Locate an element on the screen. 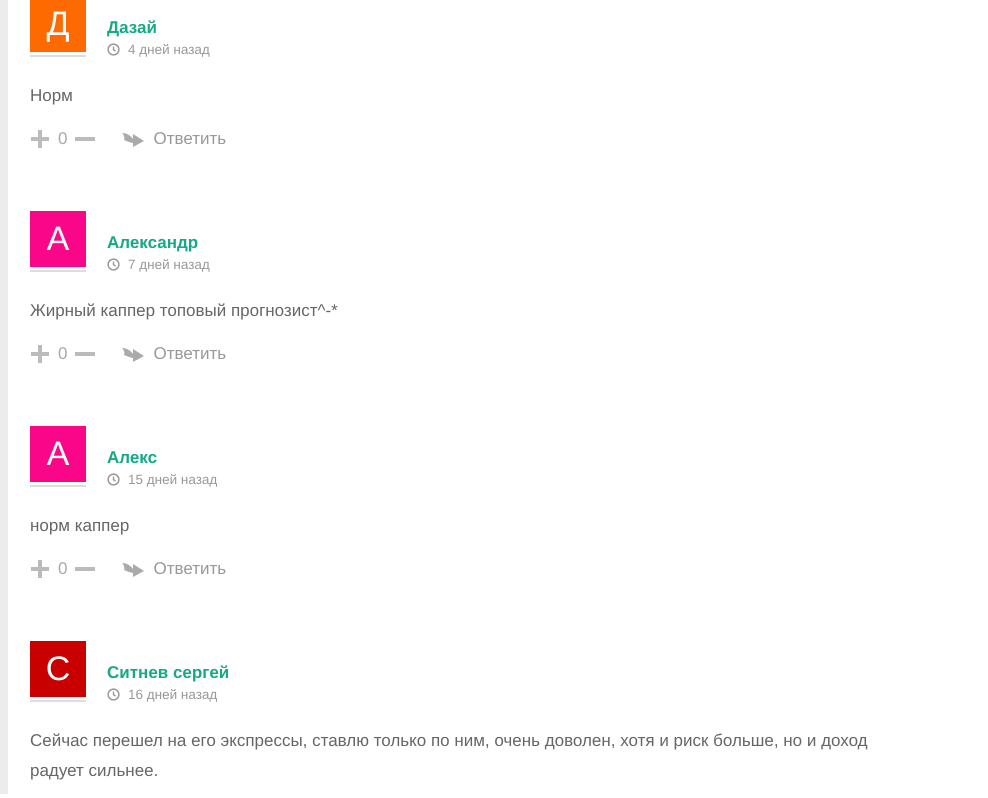 The width and height of the screenshot is (988, 798). avatar-letter: Д is located at coordinates (58, 26).